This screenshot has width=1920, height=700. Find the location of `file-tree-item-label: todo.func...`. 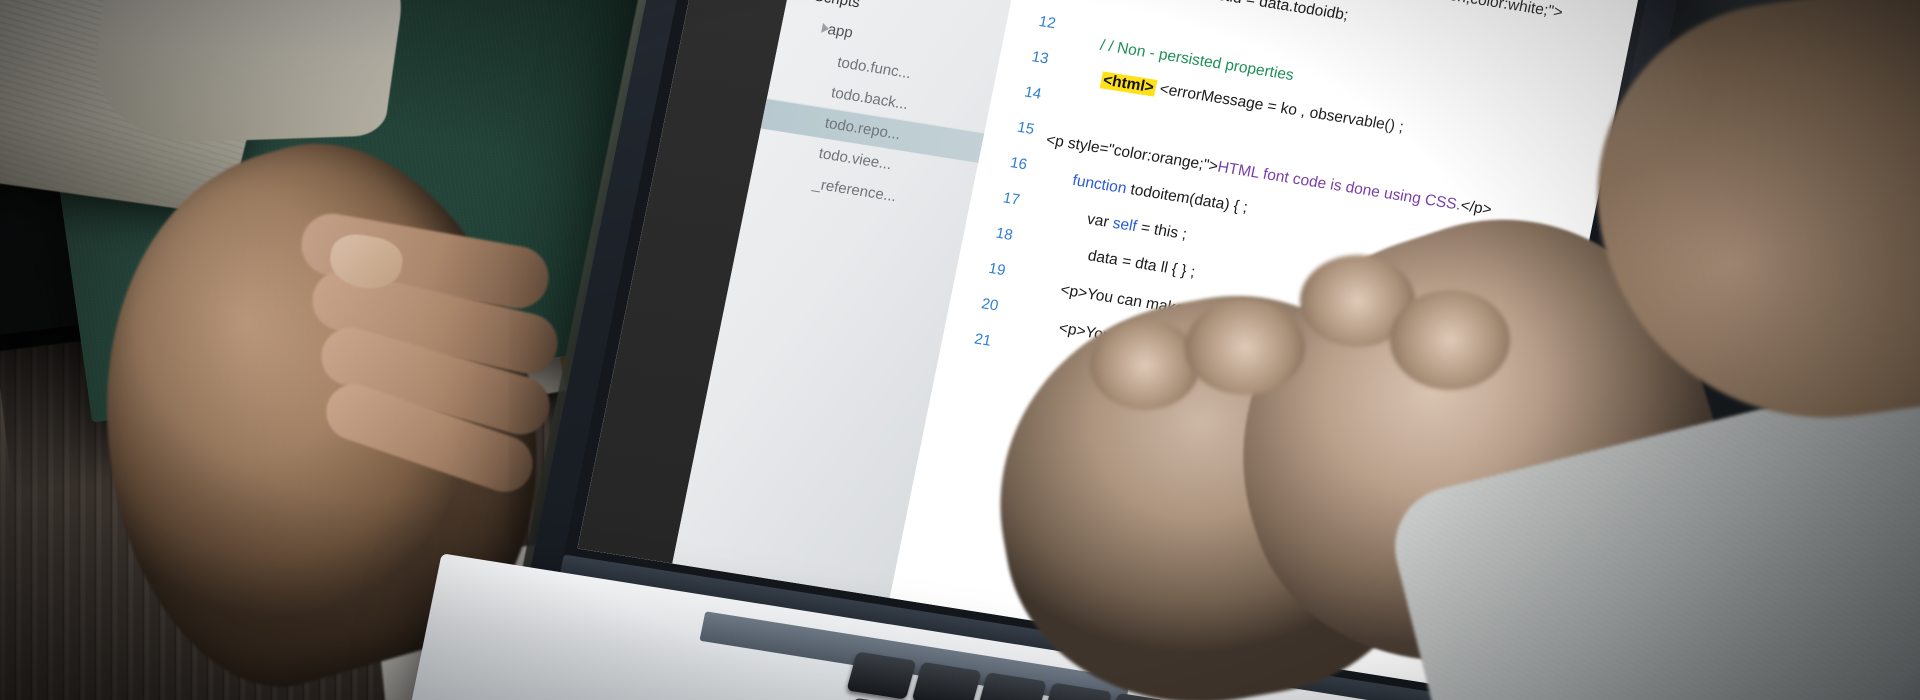

file-tree-item-label: todo.func... is located at coordinates (874, 68).